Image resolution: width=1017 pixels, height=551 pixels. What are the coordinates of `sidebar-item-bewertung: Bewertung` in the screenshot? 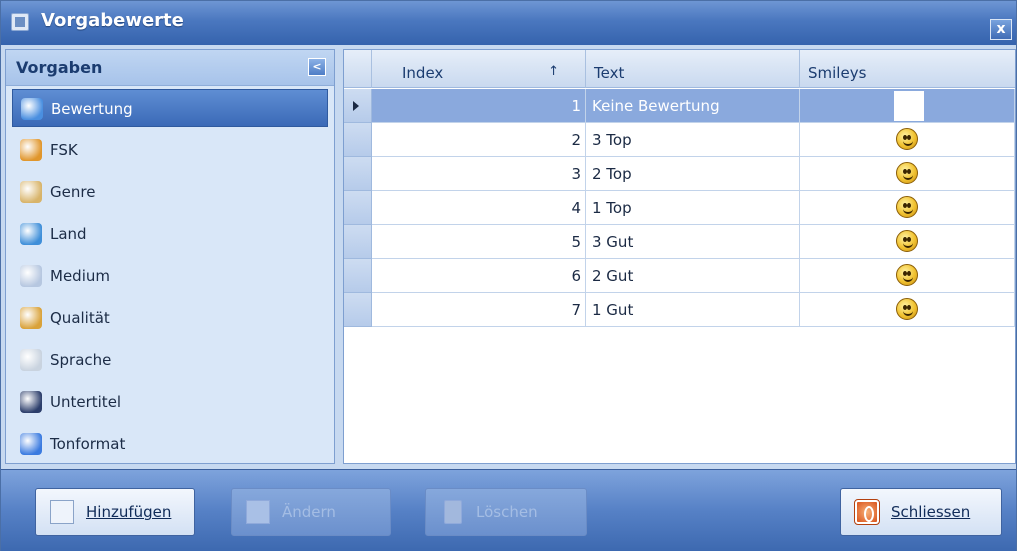 It's located at (170, 108).